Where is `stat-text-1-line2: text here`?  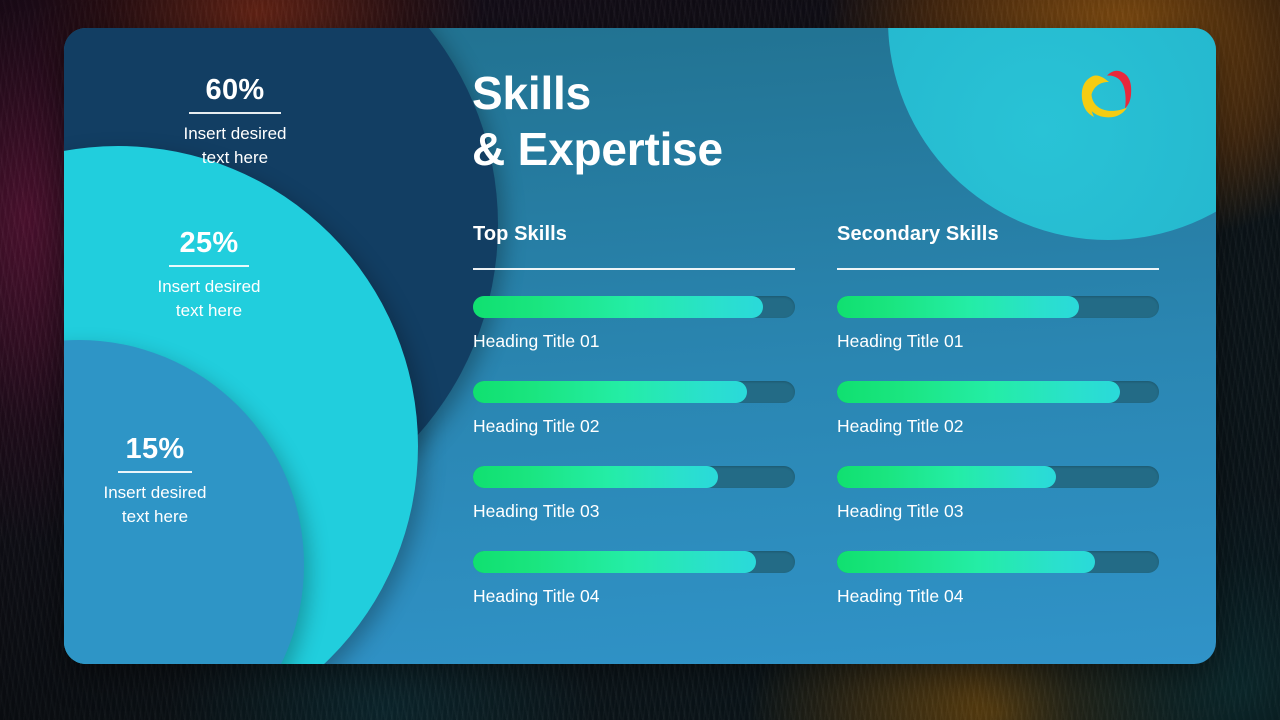 stat-text-1-line2: text here is located at coordinates (235, 158).